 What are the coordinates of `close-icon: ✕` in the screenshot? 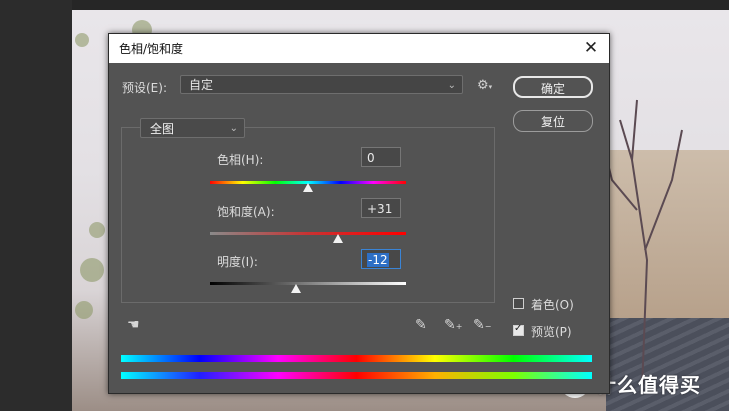 It's located at (591, 48).